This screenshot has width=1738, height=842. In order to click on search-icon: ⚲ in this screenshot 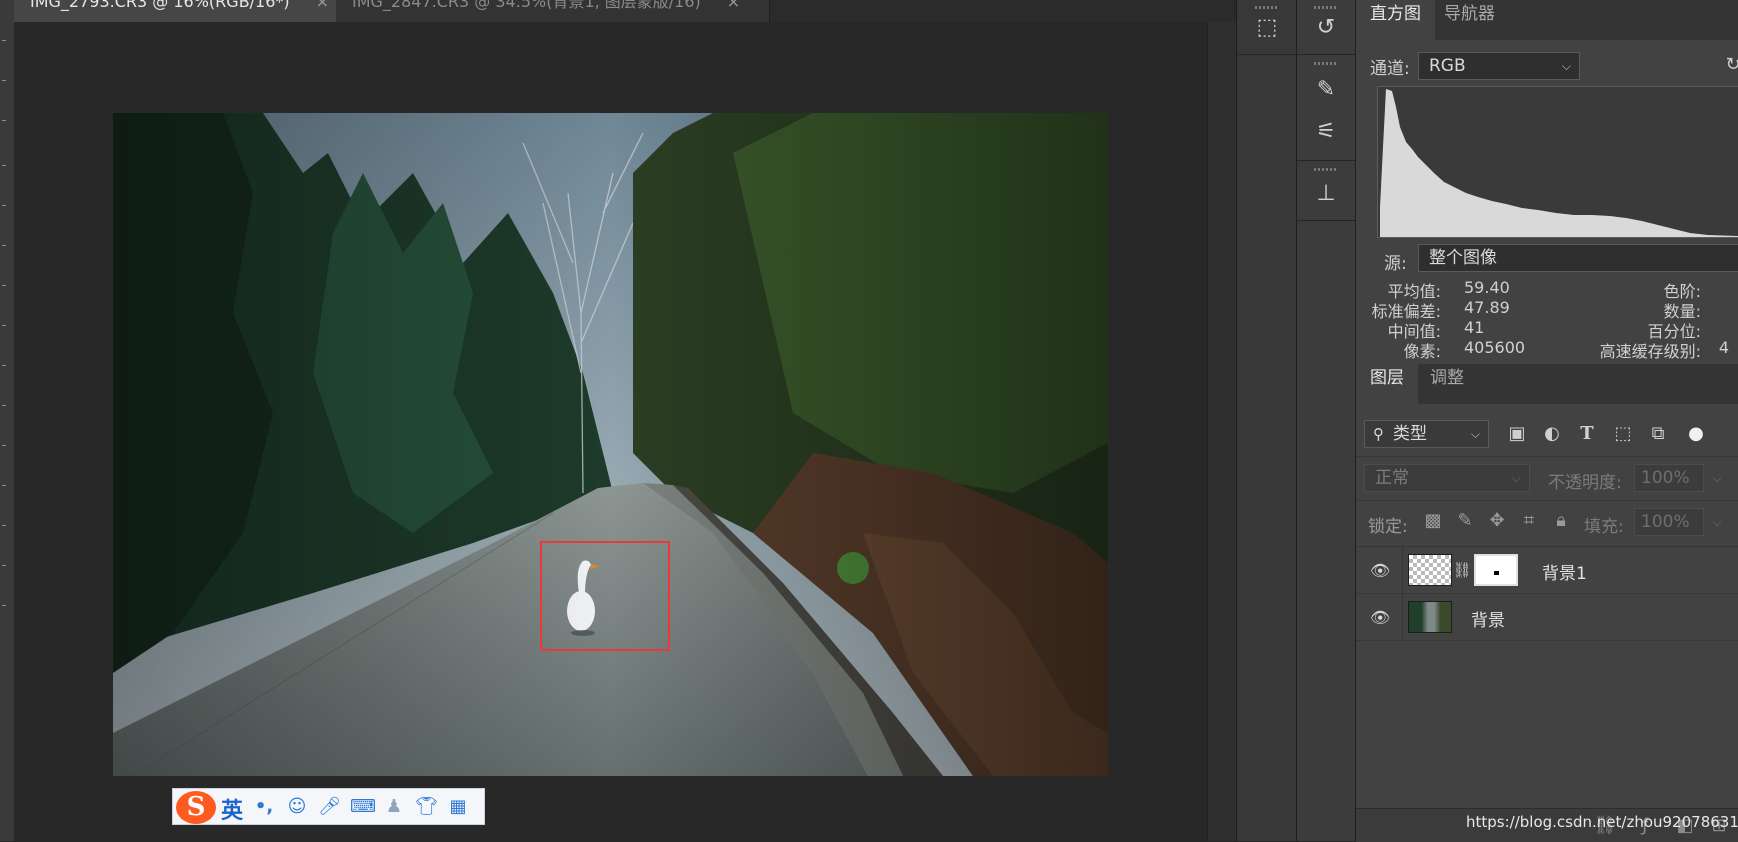, I will do `click(1378, 434)`.